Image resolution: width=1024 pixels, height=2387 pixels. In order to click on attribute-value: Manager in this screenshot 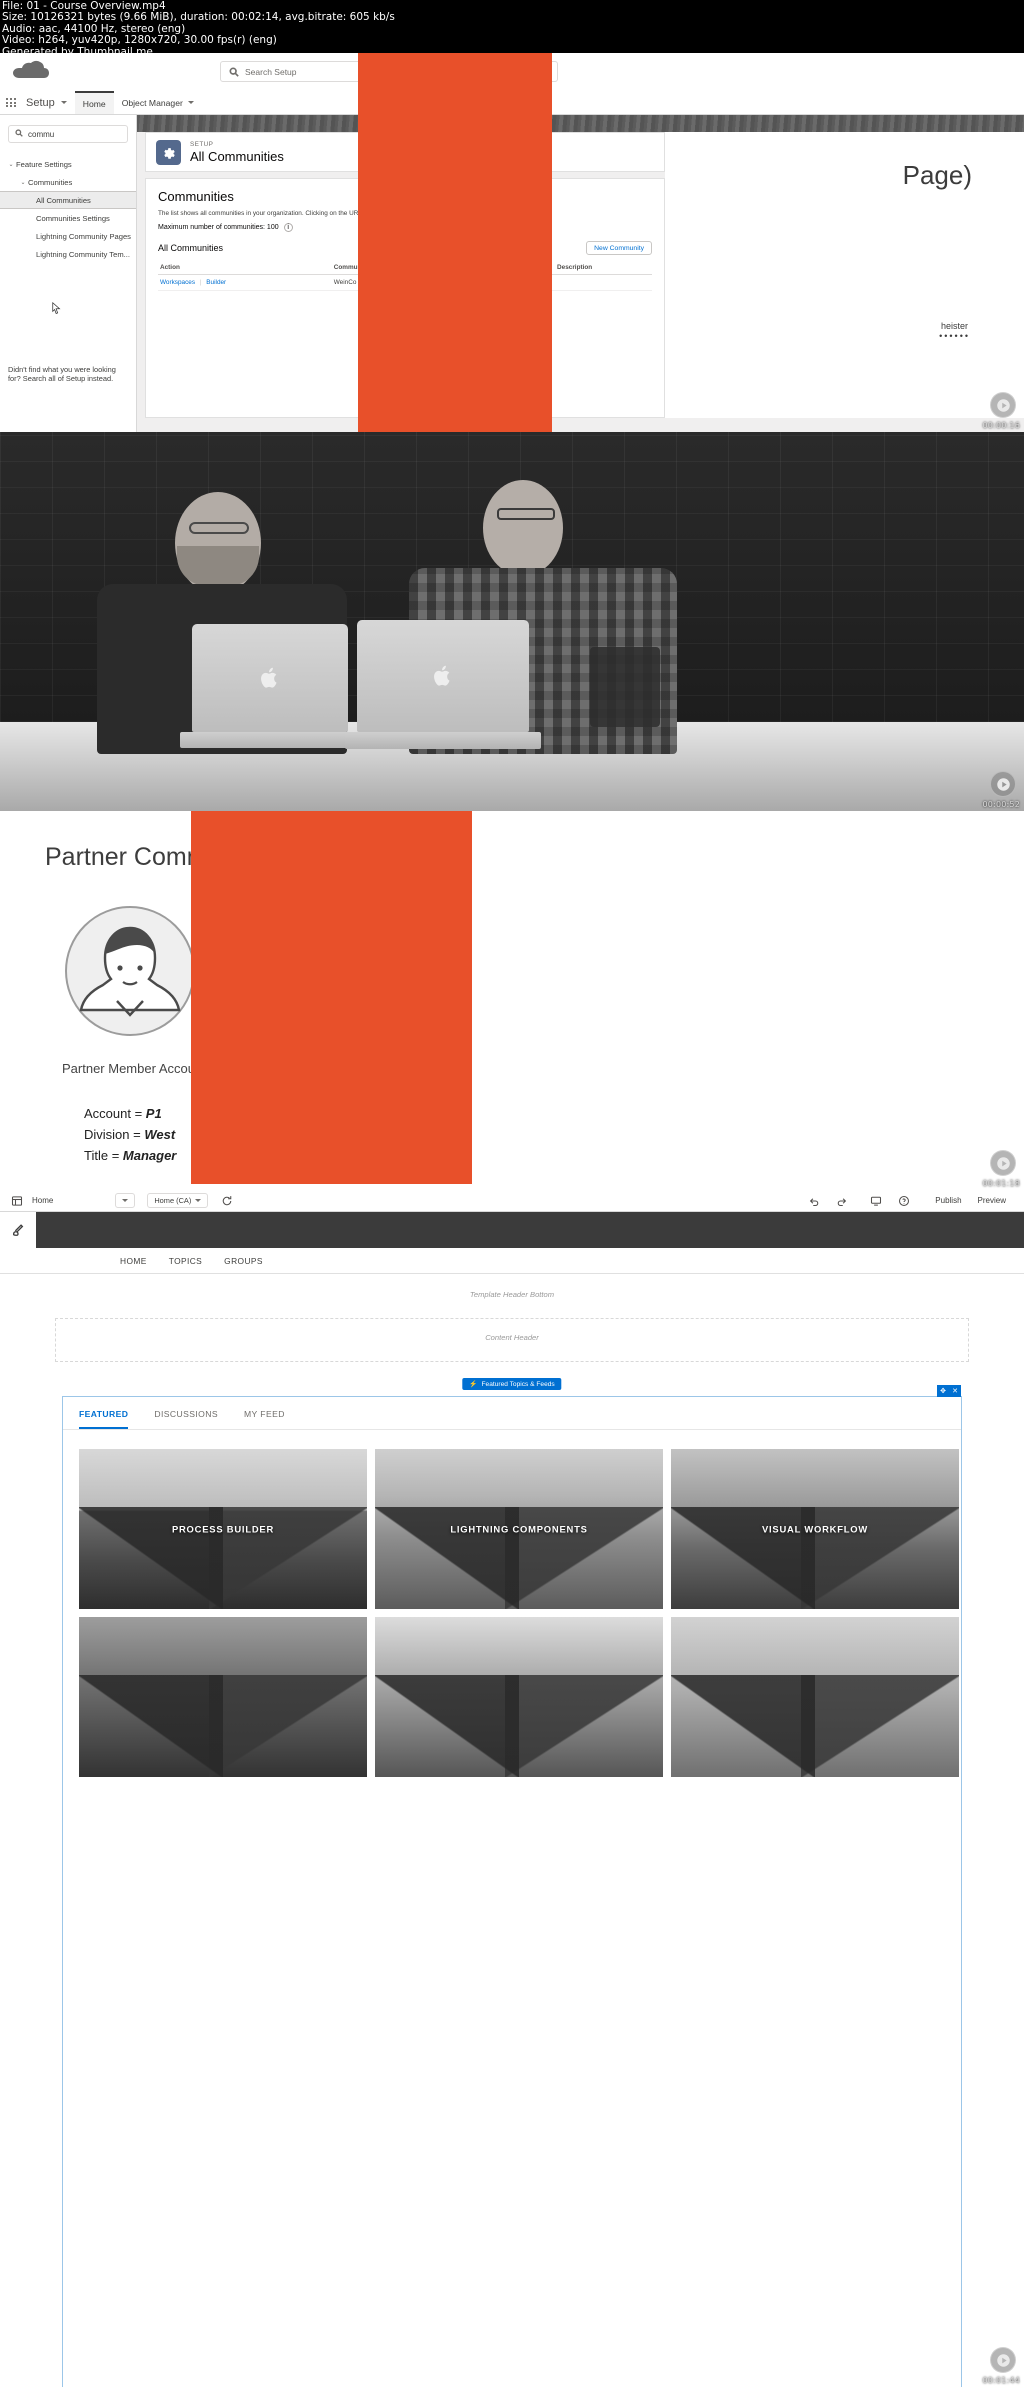, I will do `click(149, 1155)`.